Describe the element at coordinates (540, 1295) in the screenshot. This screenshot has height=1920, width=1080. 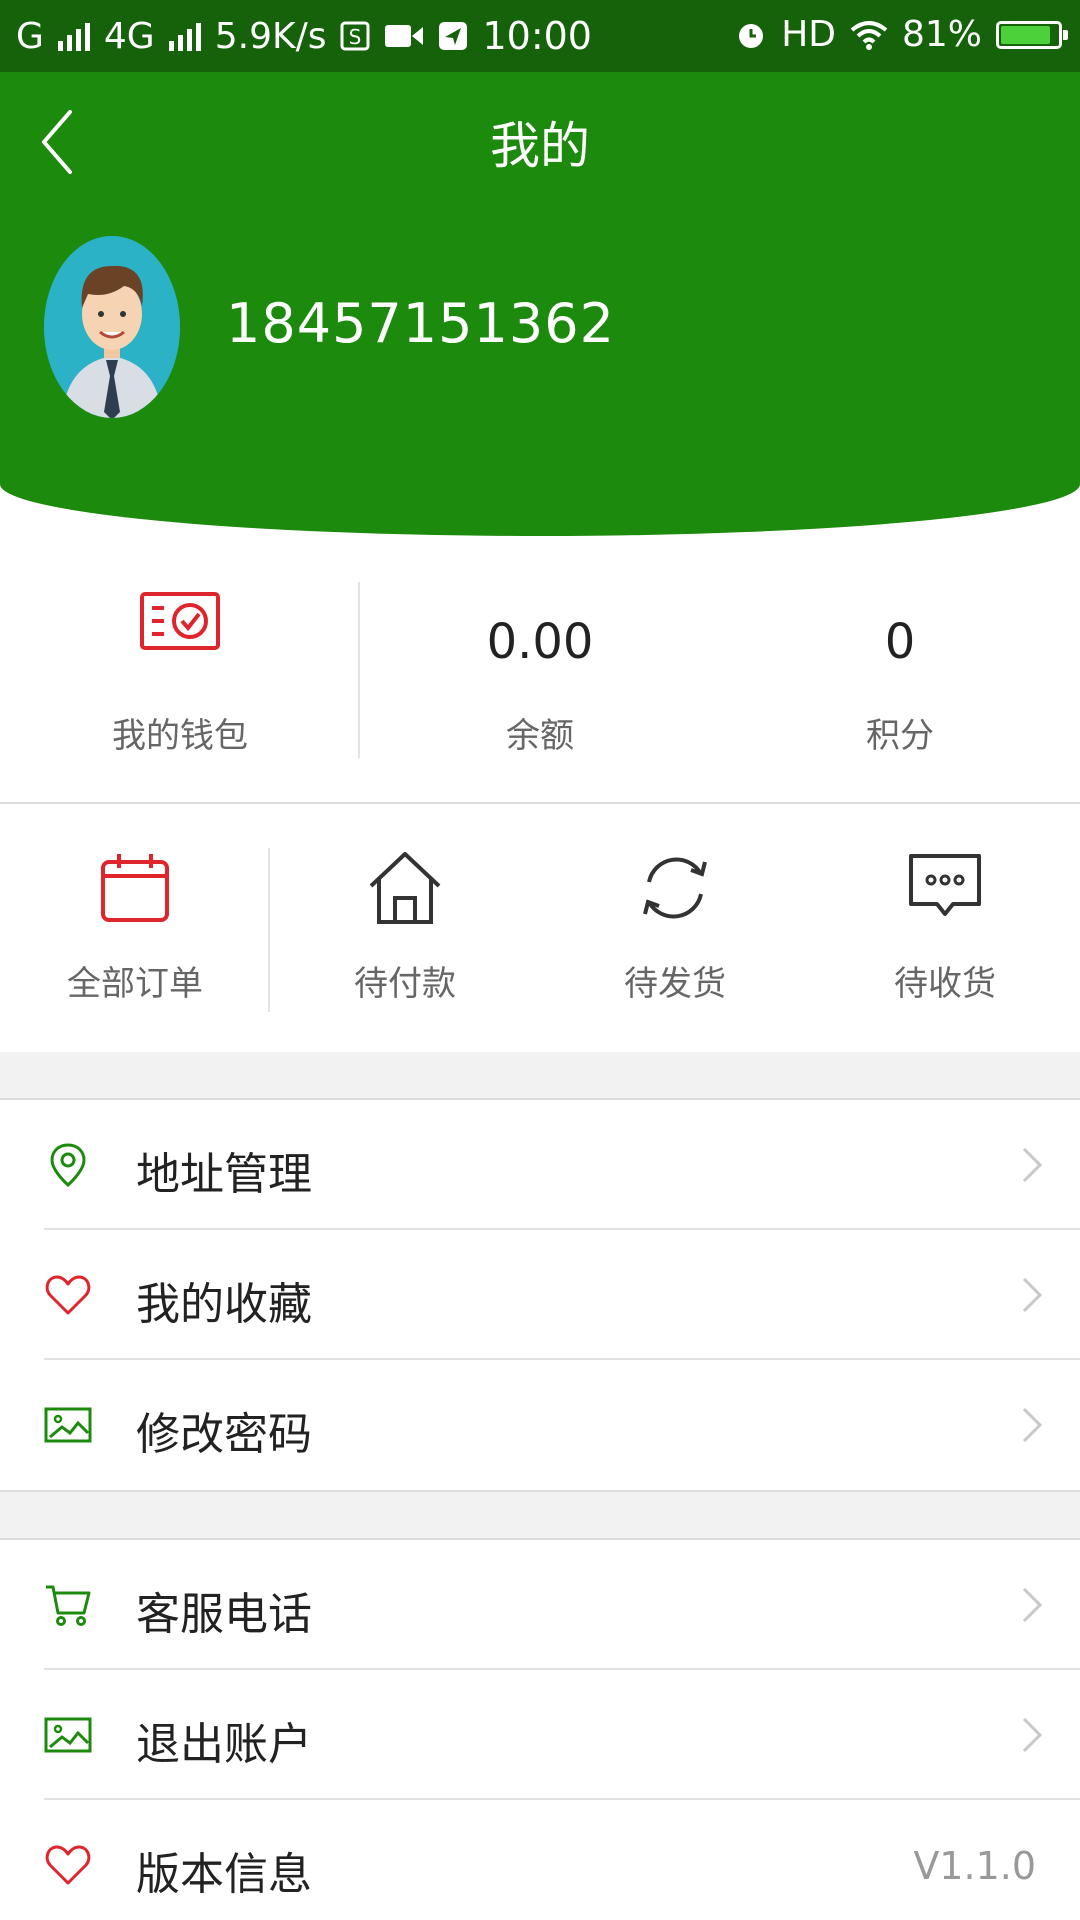
I see `menu-item-favorites: 我的收藏` at that location.